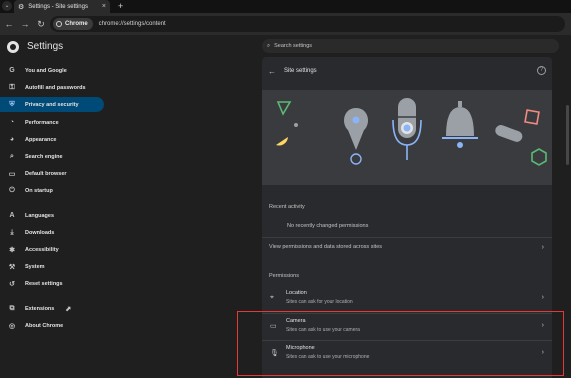 The width and height of the screenshot is (571, 378). I want to click on accessibility-icon: ✱, so click(12, 250).